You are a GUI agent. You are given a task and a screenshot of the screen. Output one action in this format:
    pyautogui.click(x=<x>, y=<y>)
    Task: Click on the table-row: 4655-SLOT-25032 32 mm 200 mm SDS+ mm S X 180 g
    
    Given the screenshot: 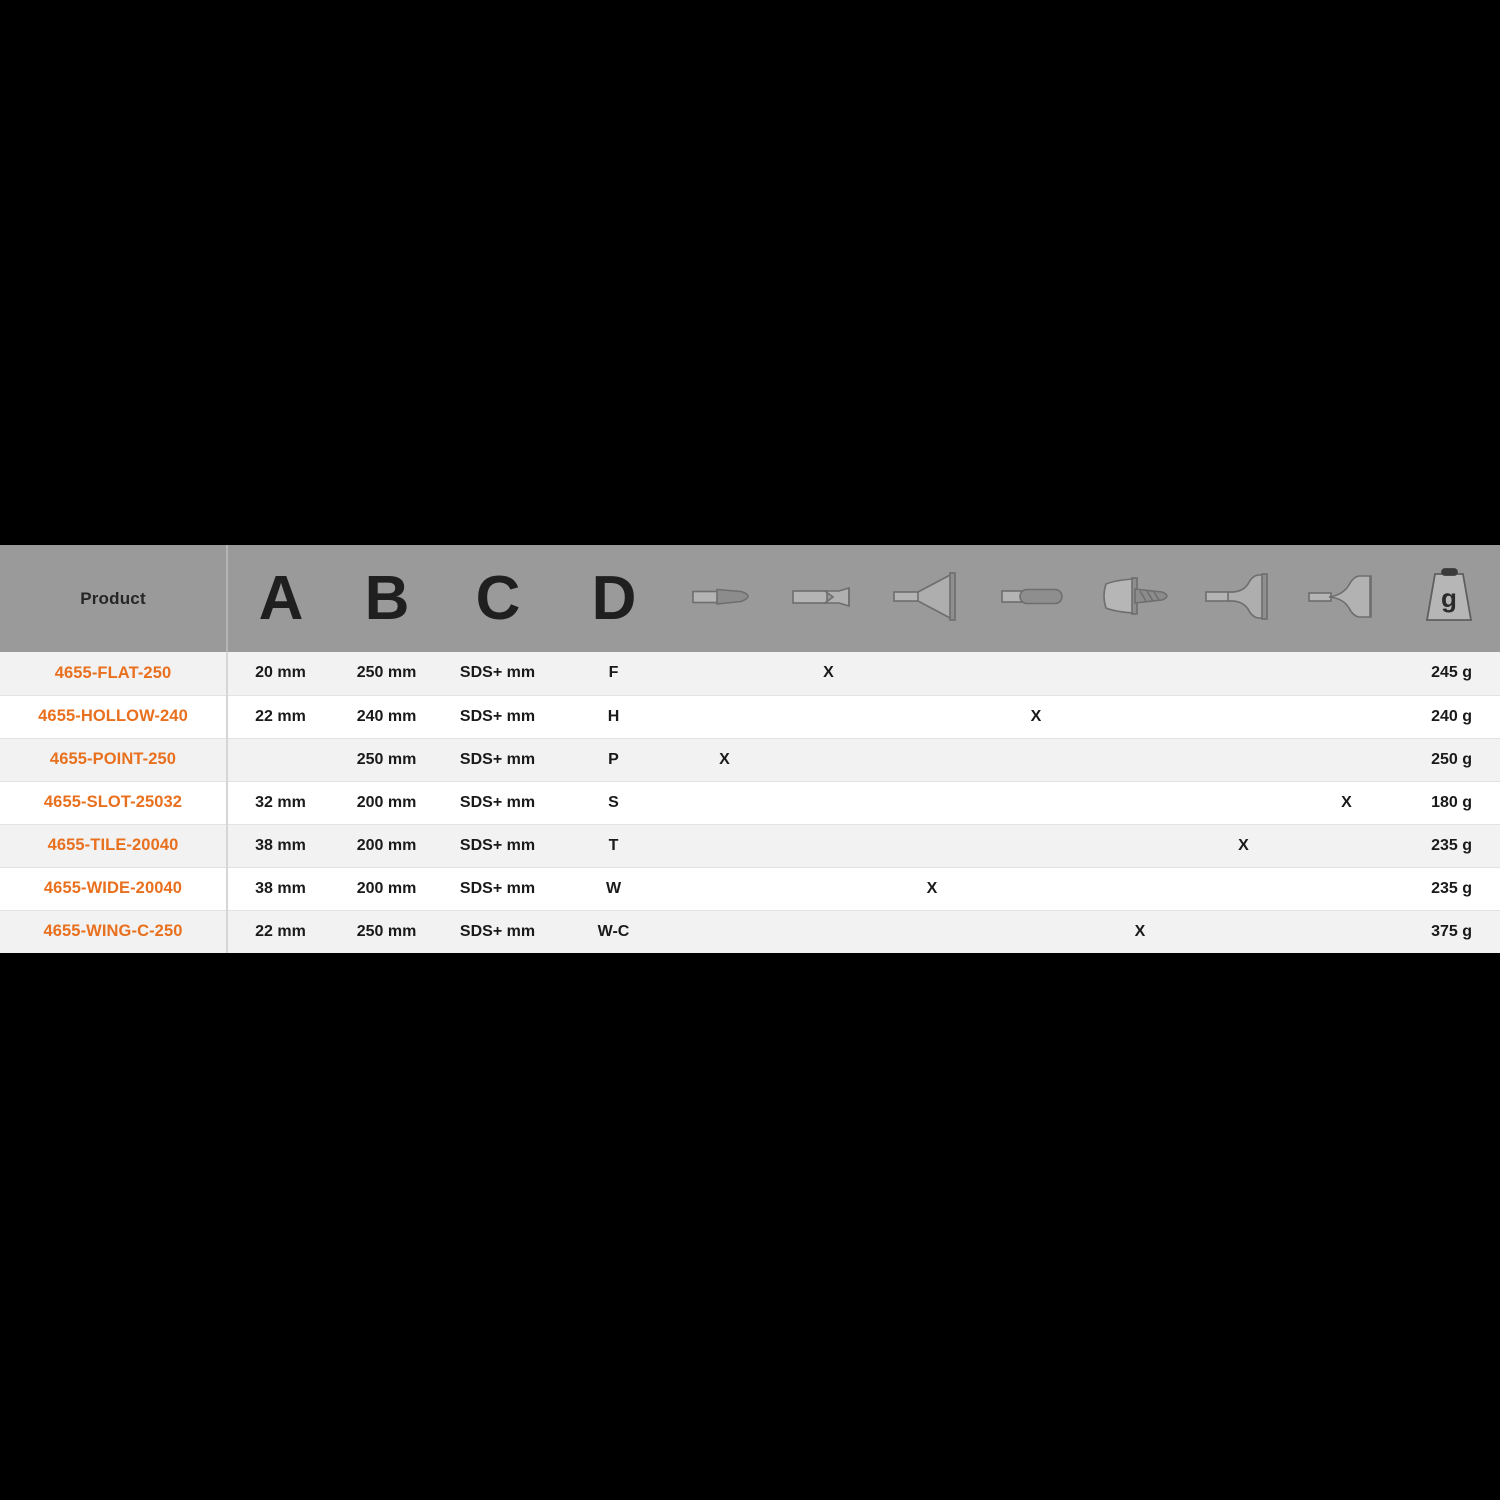 What is the action you would take?
    pyautogui.click(x=750, y=802)
    